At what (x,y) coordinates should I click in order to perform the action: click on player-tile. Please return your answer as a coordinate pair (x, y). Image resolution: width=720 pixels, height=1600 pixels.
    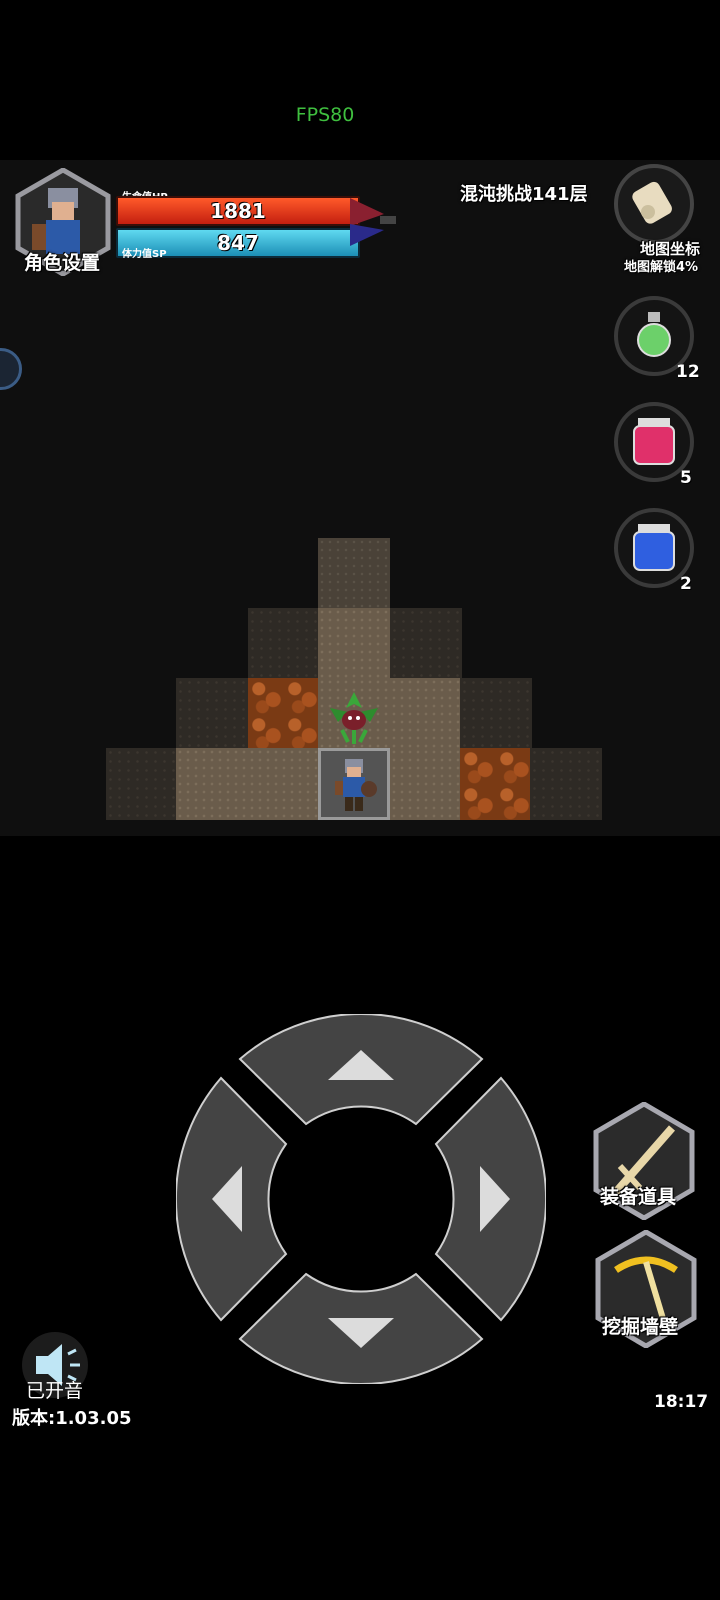
    Looking at the image, I should click on (354, 784).